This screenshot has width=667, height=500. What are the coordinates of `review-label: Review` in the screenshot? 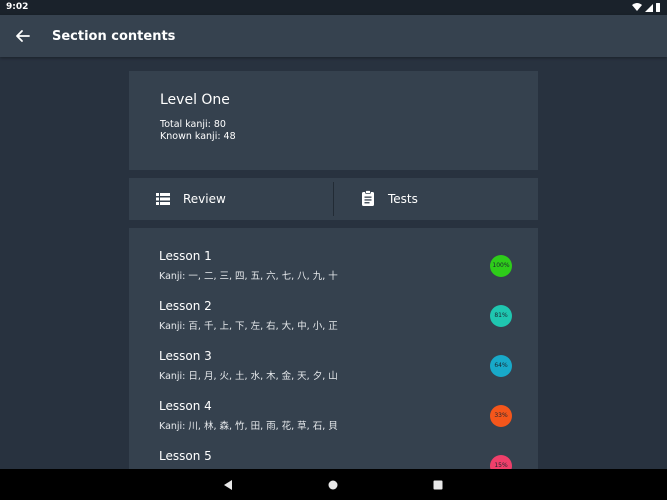 It's located at (204, 199).